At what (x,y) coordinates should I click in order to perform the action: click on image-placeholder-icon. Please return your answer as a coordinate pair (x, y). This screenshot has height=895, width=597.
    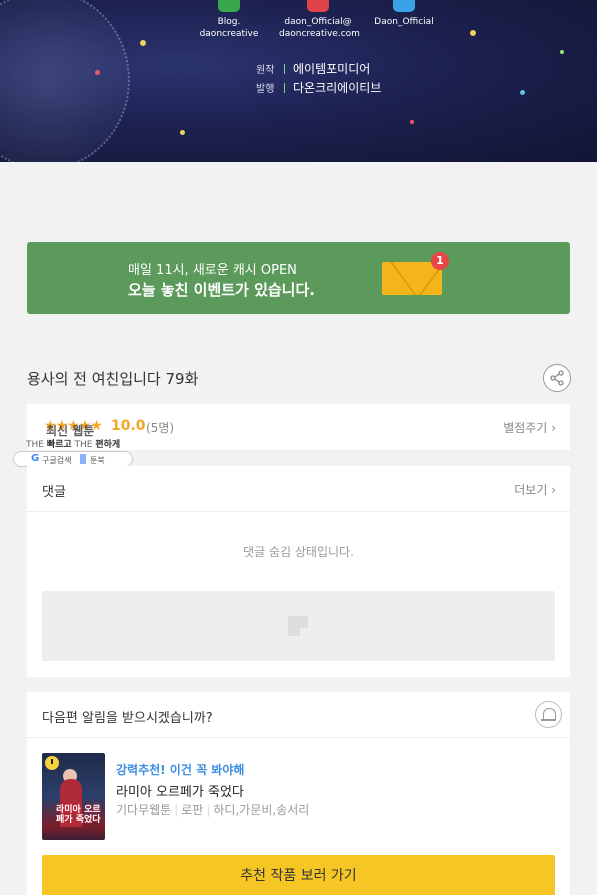
    Looking at the image, I should click on (298, 626).